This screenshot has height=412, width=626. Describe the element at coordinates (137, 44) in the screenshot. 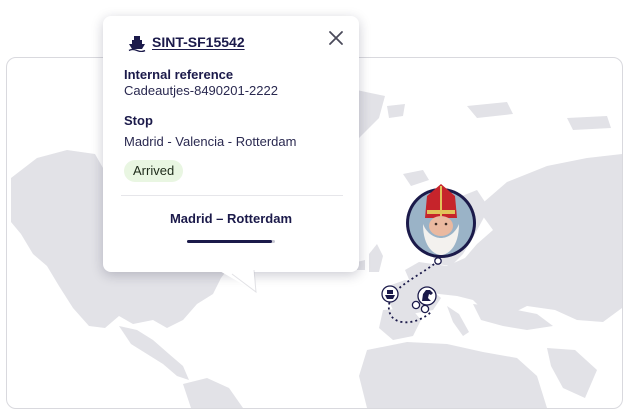

I see `ship-icon` at that location.